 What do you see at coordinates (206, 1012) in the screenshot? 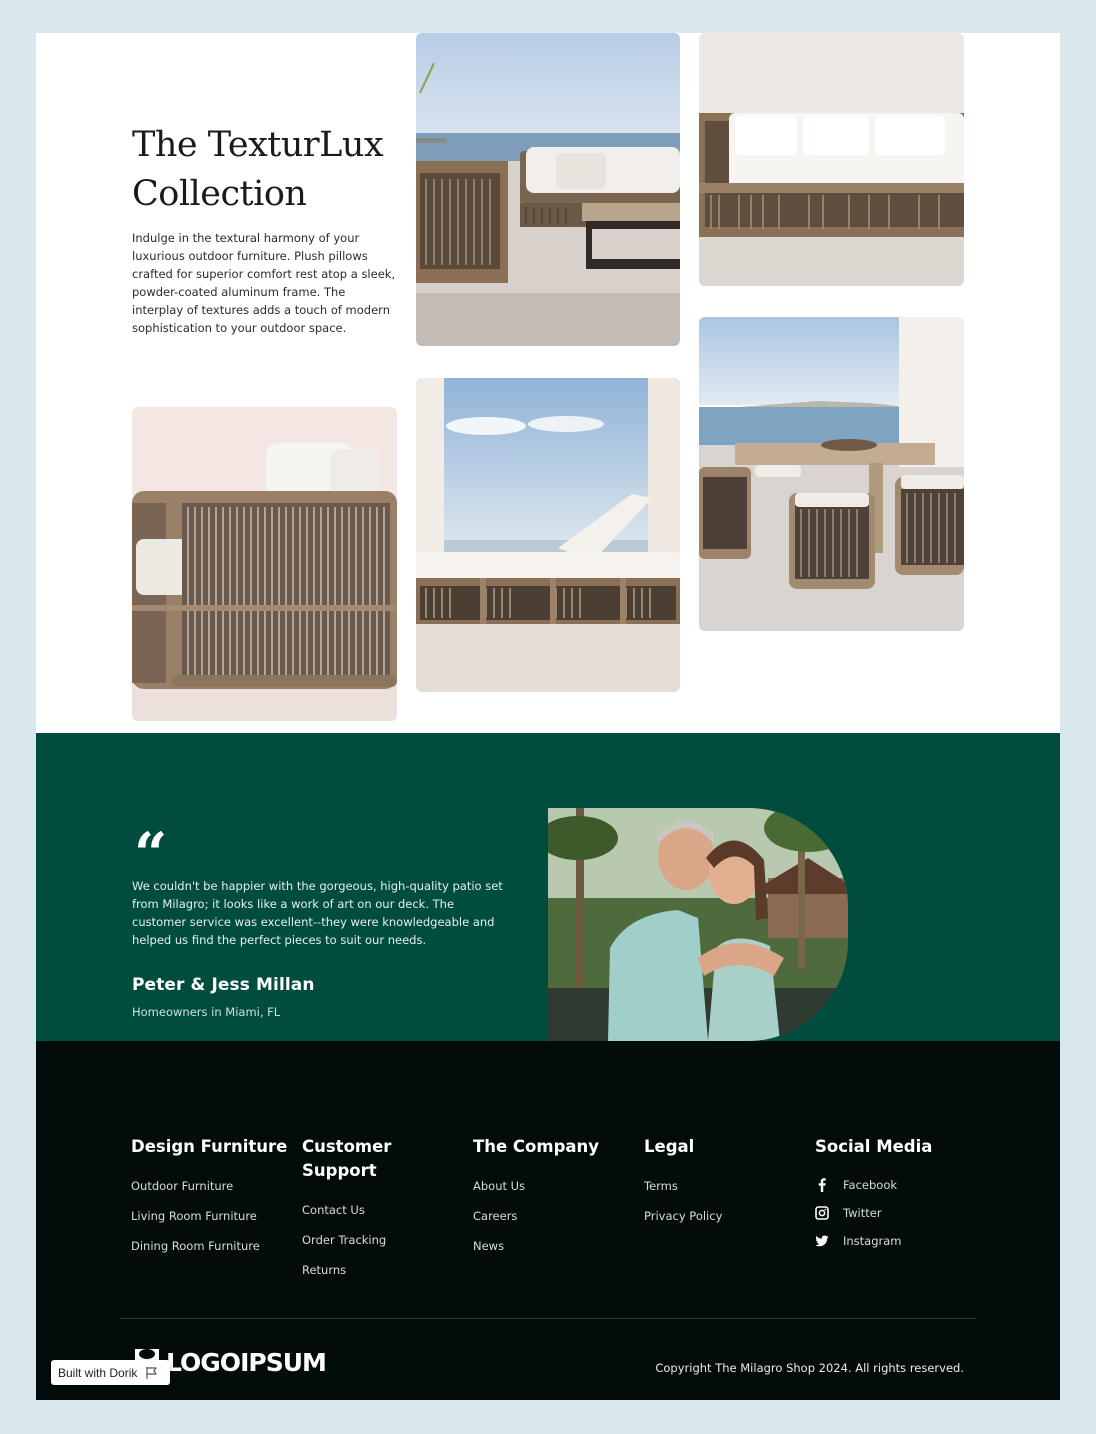
I see `testimonial-role: Homeowners in Miami, FL` at bounding box center [206, 1012].